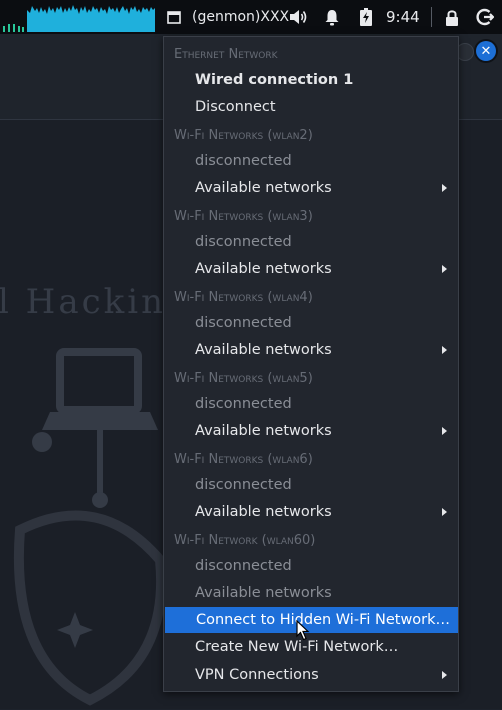 Image resolution: width=502 pixels, height=710 pixels. What do you see at coordinates (311, 107) in the screenshot?
I see `disconnect-item: Disconnect` at bounding box center [311, 107].